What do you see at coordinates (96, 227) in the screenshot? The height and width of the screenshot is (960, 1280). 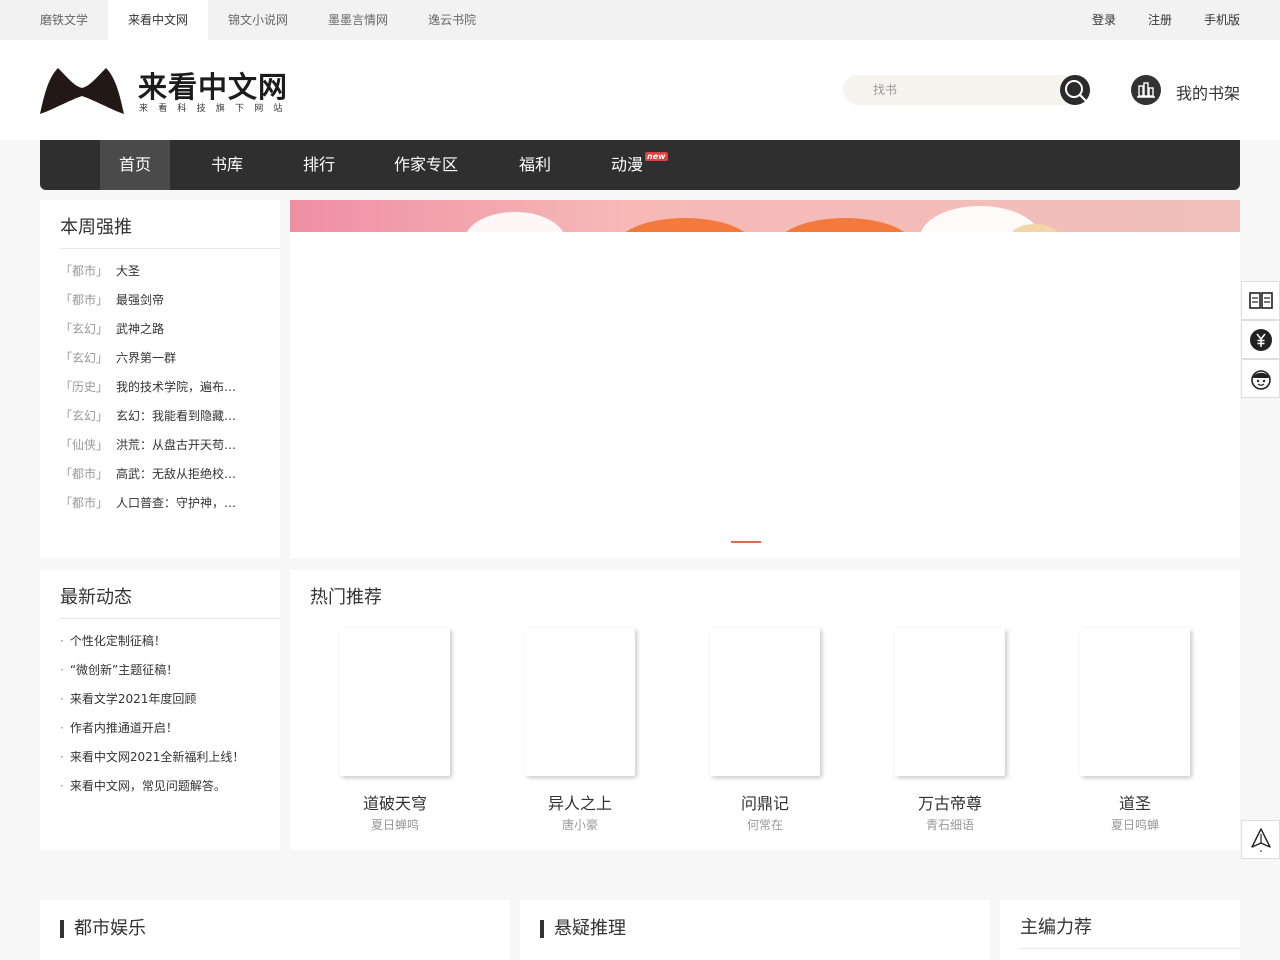 I see `weekly-title: 本周强推` at bounding box center [96, 227].